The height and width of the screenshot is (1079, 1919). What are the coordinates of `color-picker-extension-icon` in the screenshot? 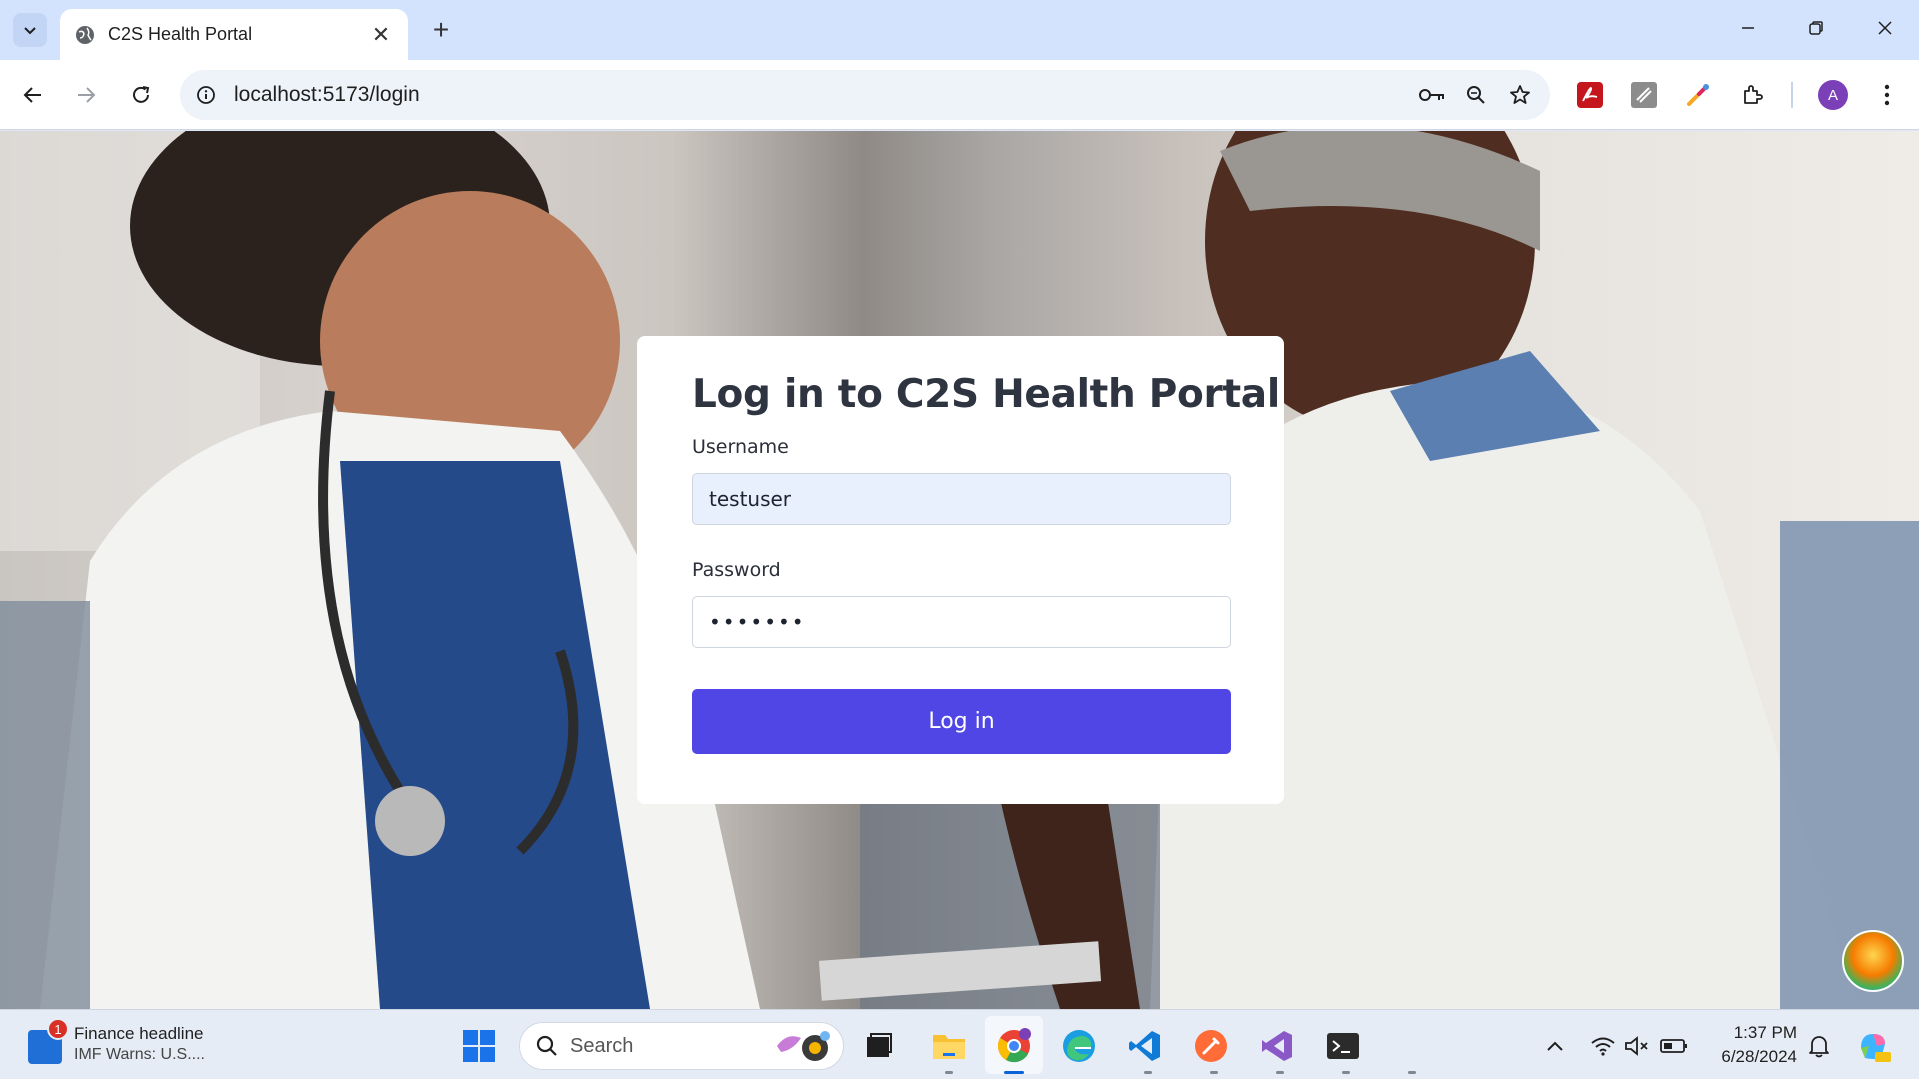 It's located at (1698, 95).